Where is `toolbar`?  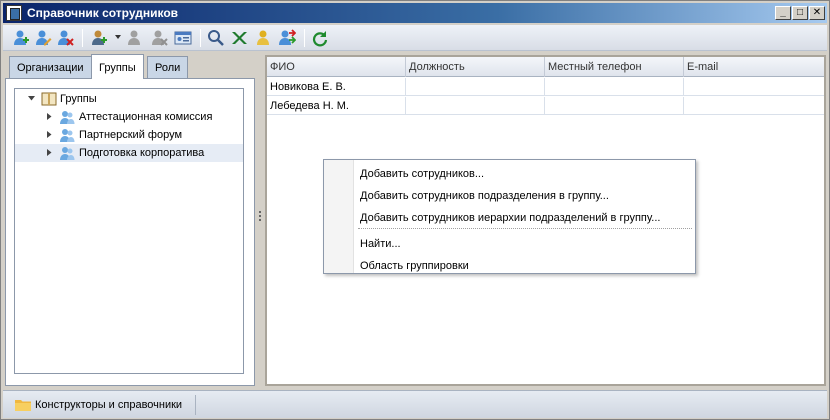
toolbar is located at coordinates (415, 38).